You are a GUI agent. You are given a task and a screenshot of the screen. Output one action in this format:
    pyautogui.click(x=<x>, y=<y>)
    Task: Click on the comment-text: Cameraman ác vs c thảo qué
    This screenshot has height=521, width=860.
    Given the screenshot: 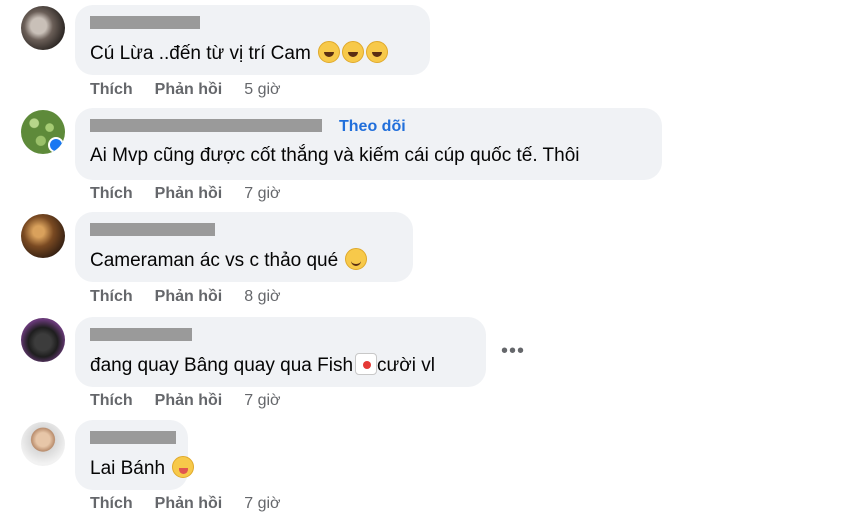 What is the action you would take?
    pyautogui.click(x=229, y=260)
    